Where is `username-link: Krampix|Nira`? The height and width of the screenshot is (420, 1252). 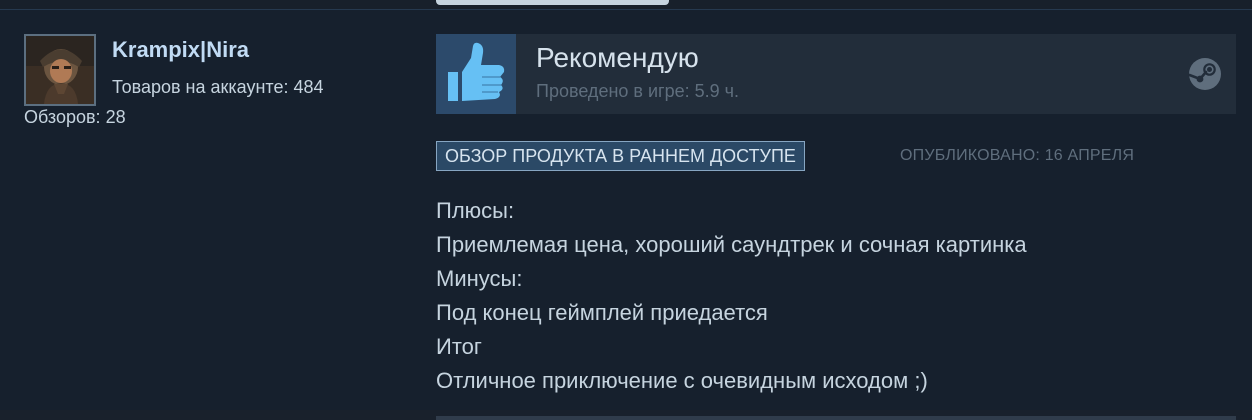
username-link: Krampix|Nira is located at coordinates (180, 50).